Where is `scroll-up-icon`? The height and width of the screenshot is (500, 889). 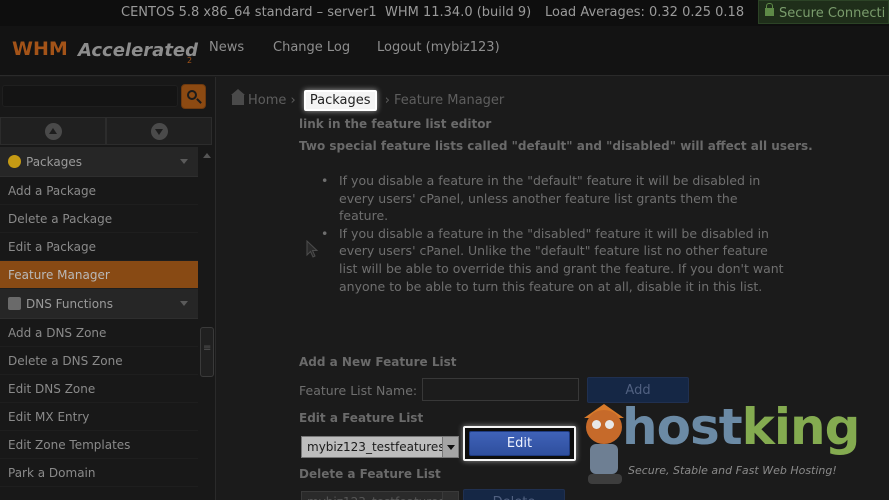 scroll-up-icon is located at coordinates (207, 155).